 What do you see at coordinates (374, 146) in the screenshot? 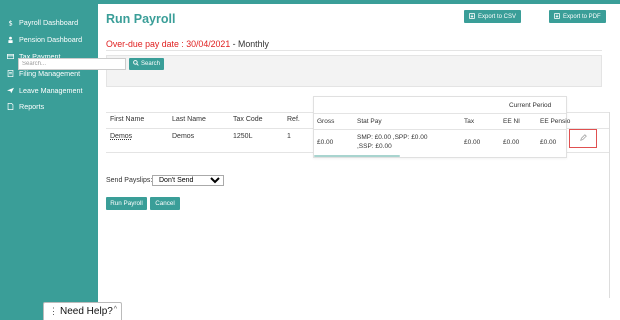
I see `stat-pay-value-ssp: ,SSP: £0.00` at bounding box center [374, 146].